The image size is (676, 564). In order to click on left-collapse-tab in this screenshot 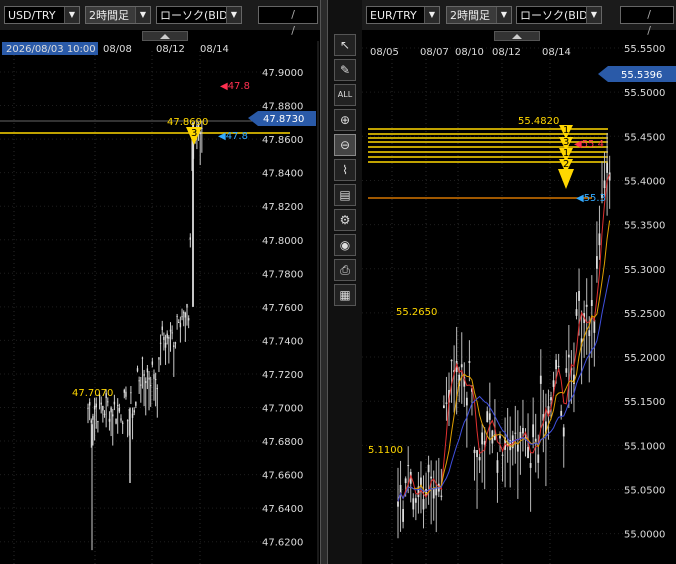, I will do `click(165, 36)`.